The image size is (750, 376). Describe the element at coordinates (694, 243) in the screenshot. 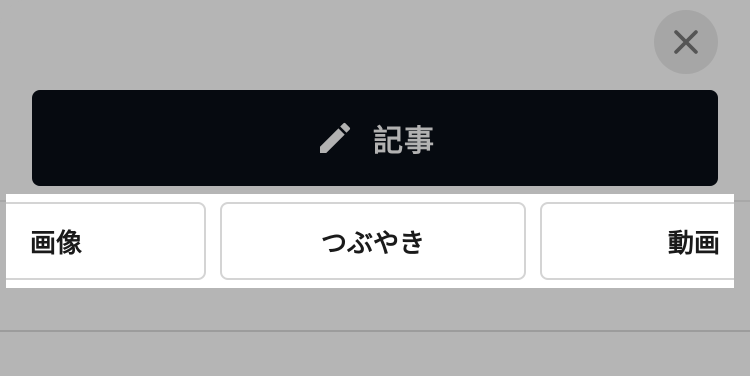

I see `video-post-label: 動画` at that location.